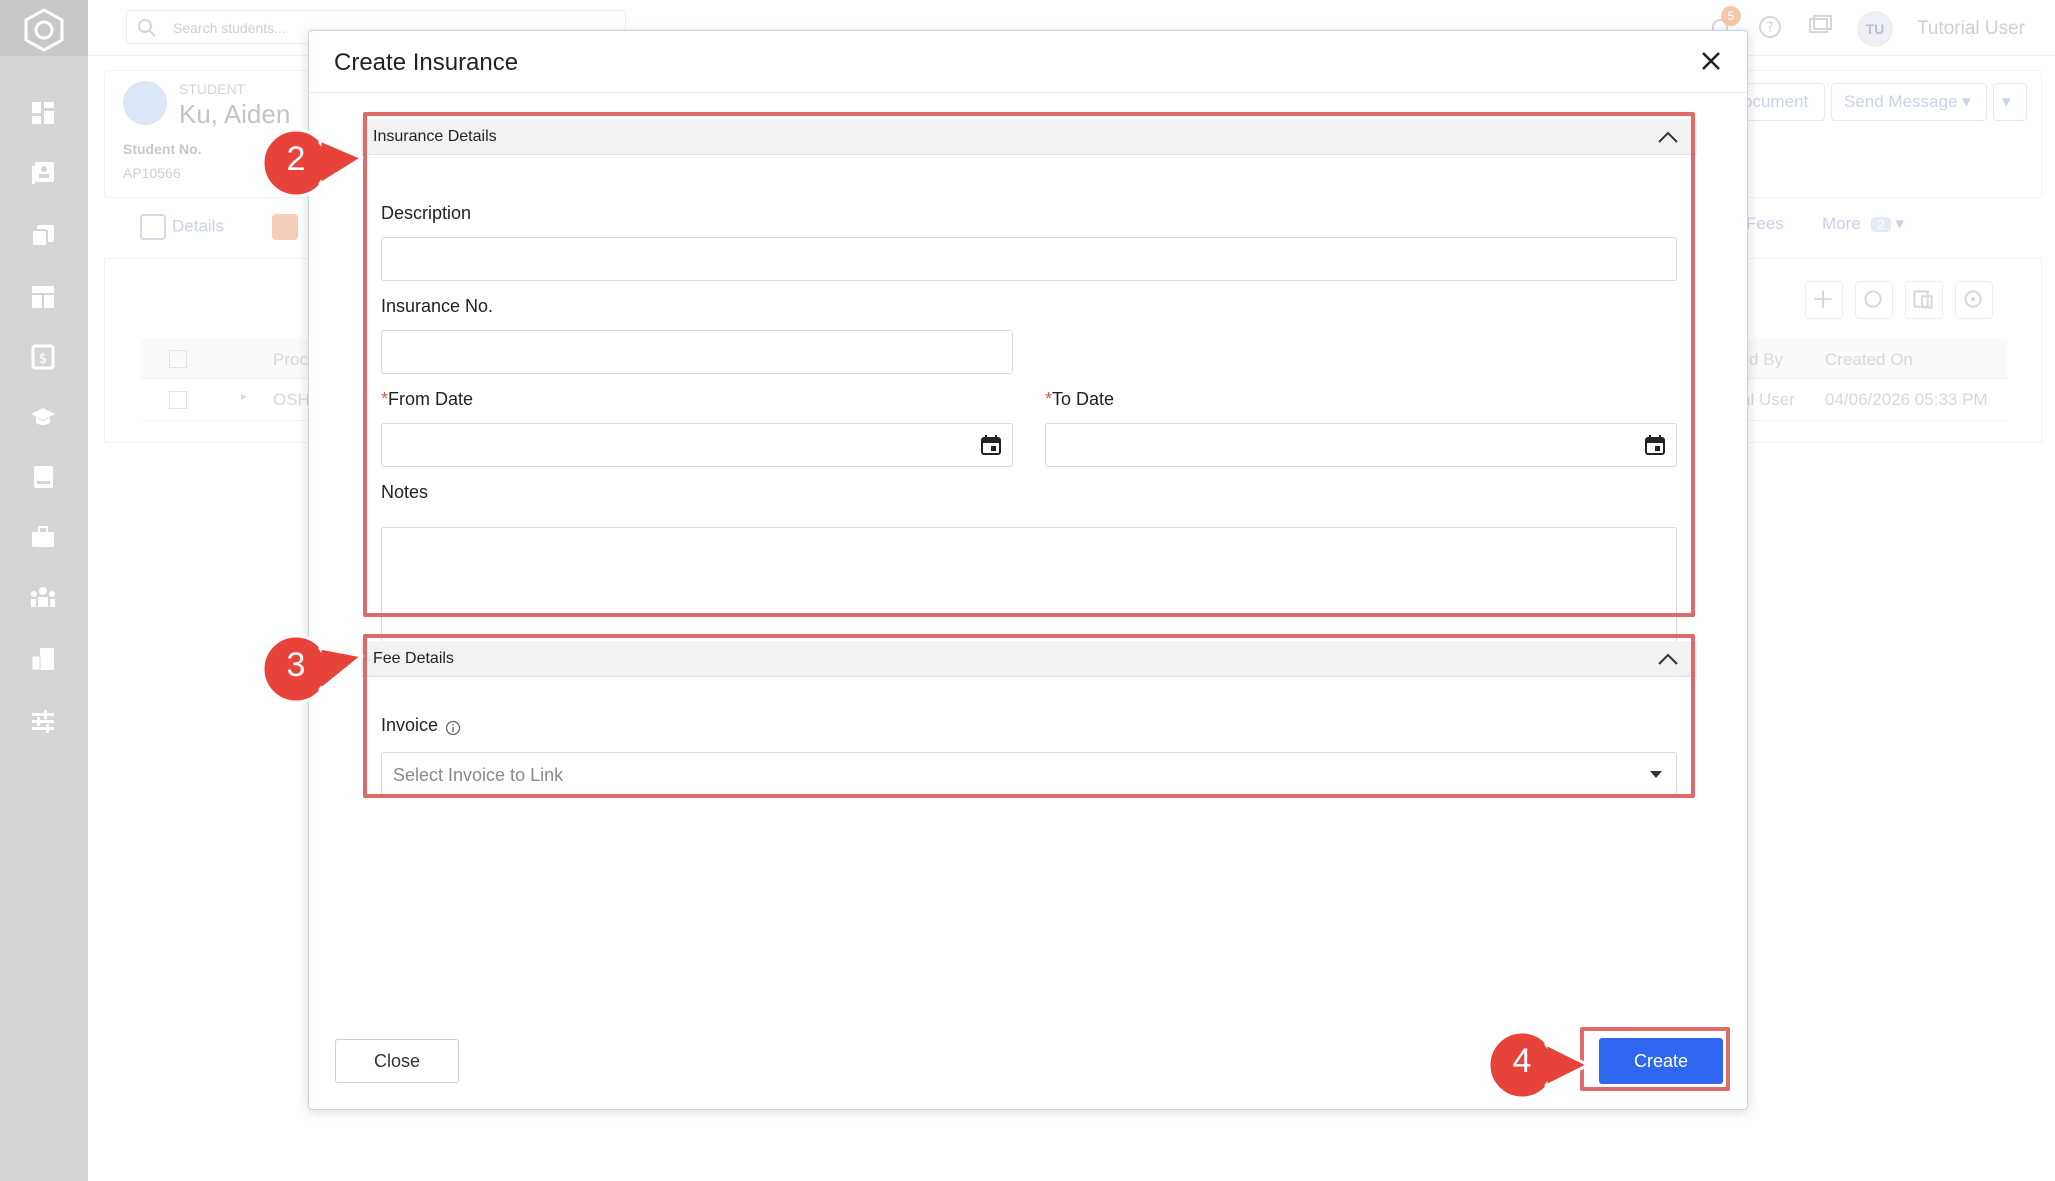  What do you see at coordinates (1869, 360) in the screenshot?
I see `col-created-on: Created On` at bounding box center [1869, 360].